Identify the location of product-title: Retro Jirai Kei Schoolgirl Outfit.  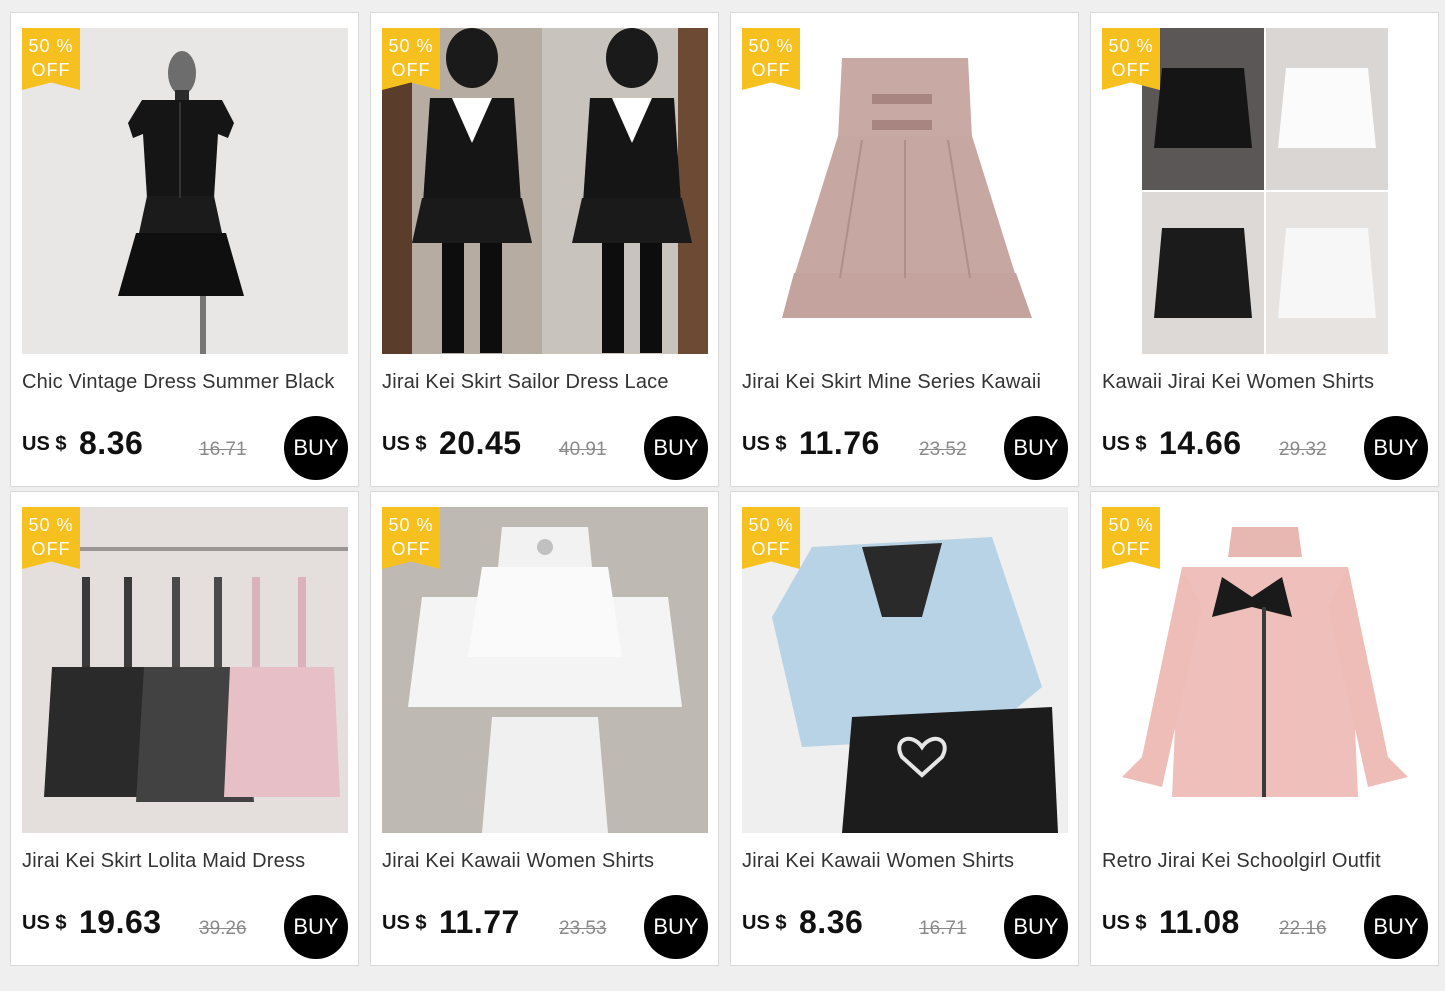
(1266, 861).